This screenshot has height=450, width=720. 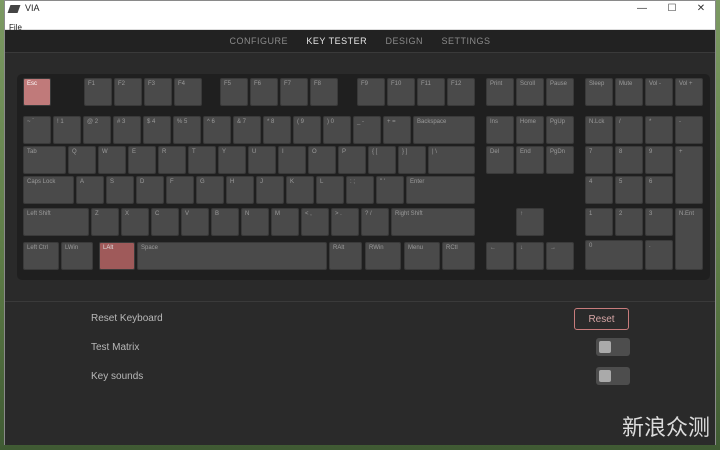 I want to click on key-8: * 8, so click(x=277, y=130).